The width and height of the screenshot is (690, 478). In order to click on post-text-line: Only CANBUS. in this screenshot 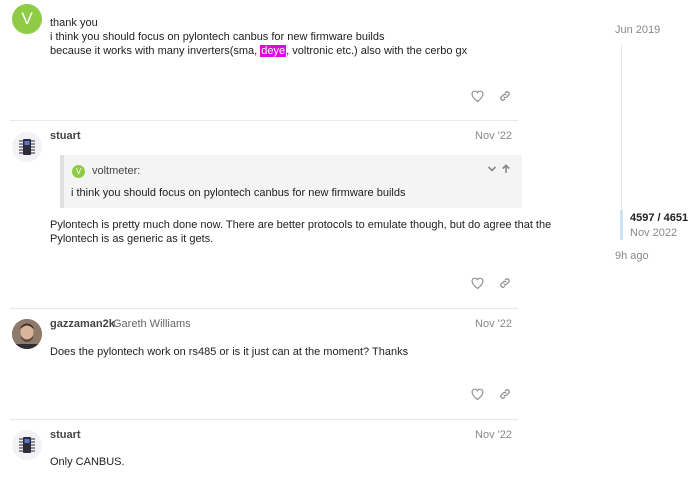, I will do `click(87, 462)`.